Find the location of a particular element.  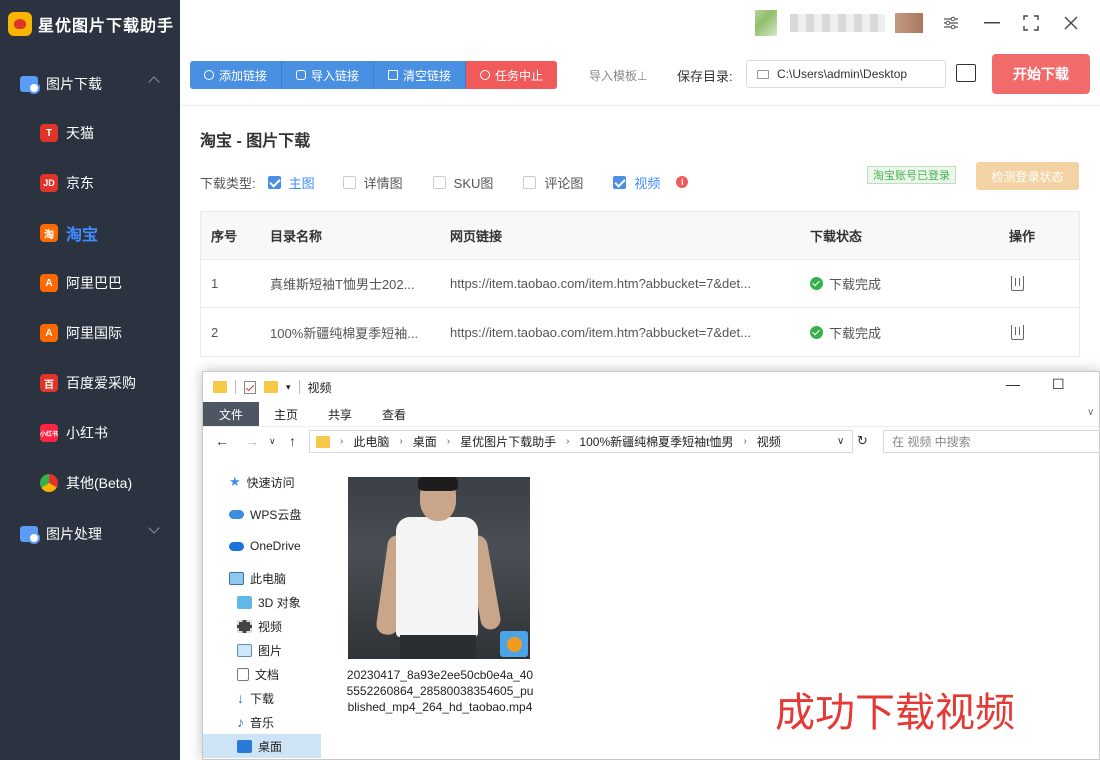

type-option-review: 评论图 is located at coordinates (553, 182).